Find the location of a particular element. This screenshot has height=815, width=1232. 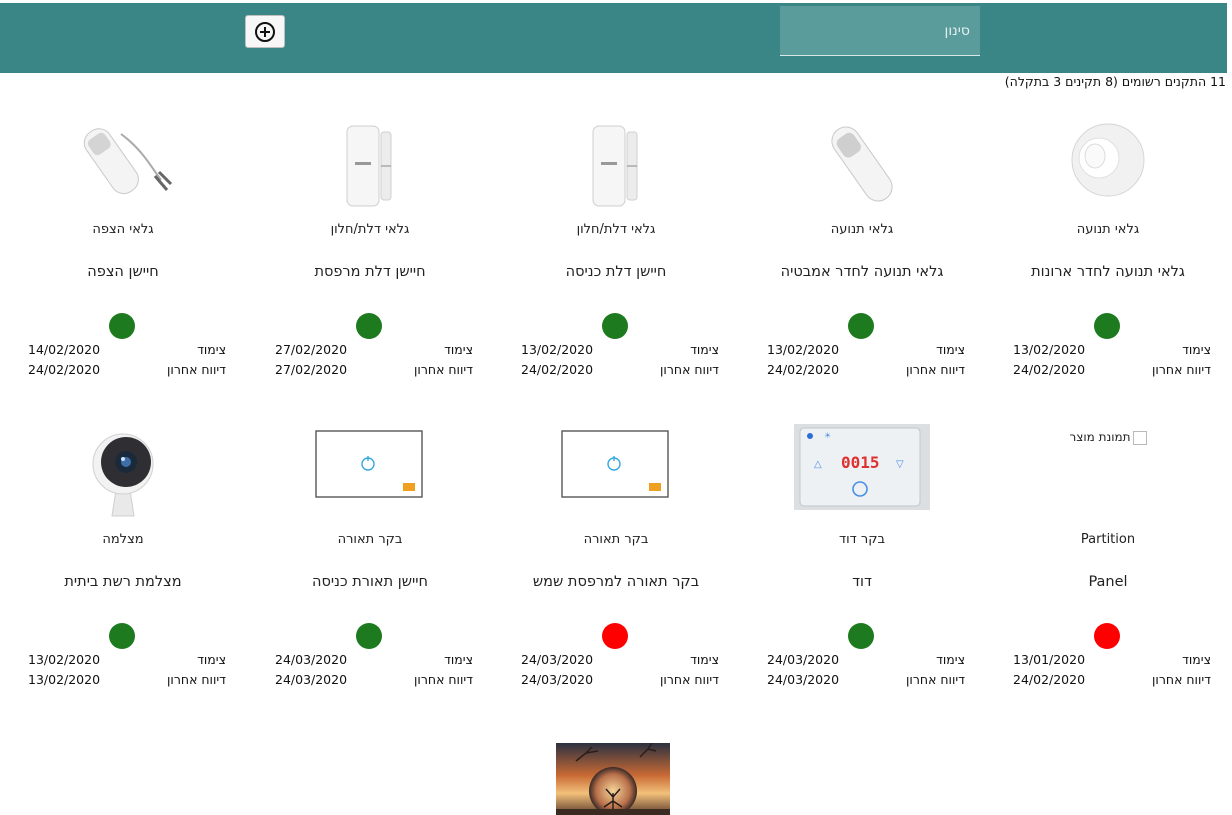

filter-field is located at coordinates (880, 31).